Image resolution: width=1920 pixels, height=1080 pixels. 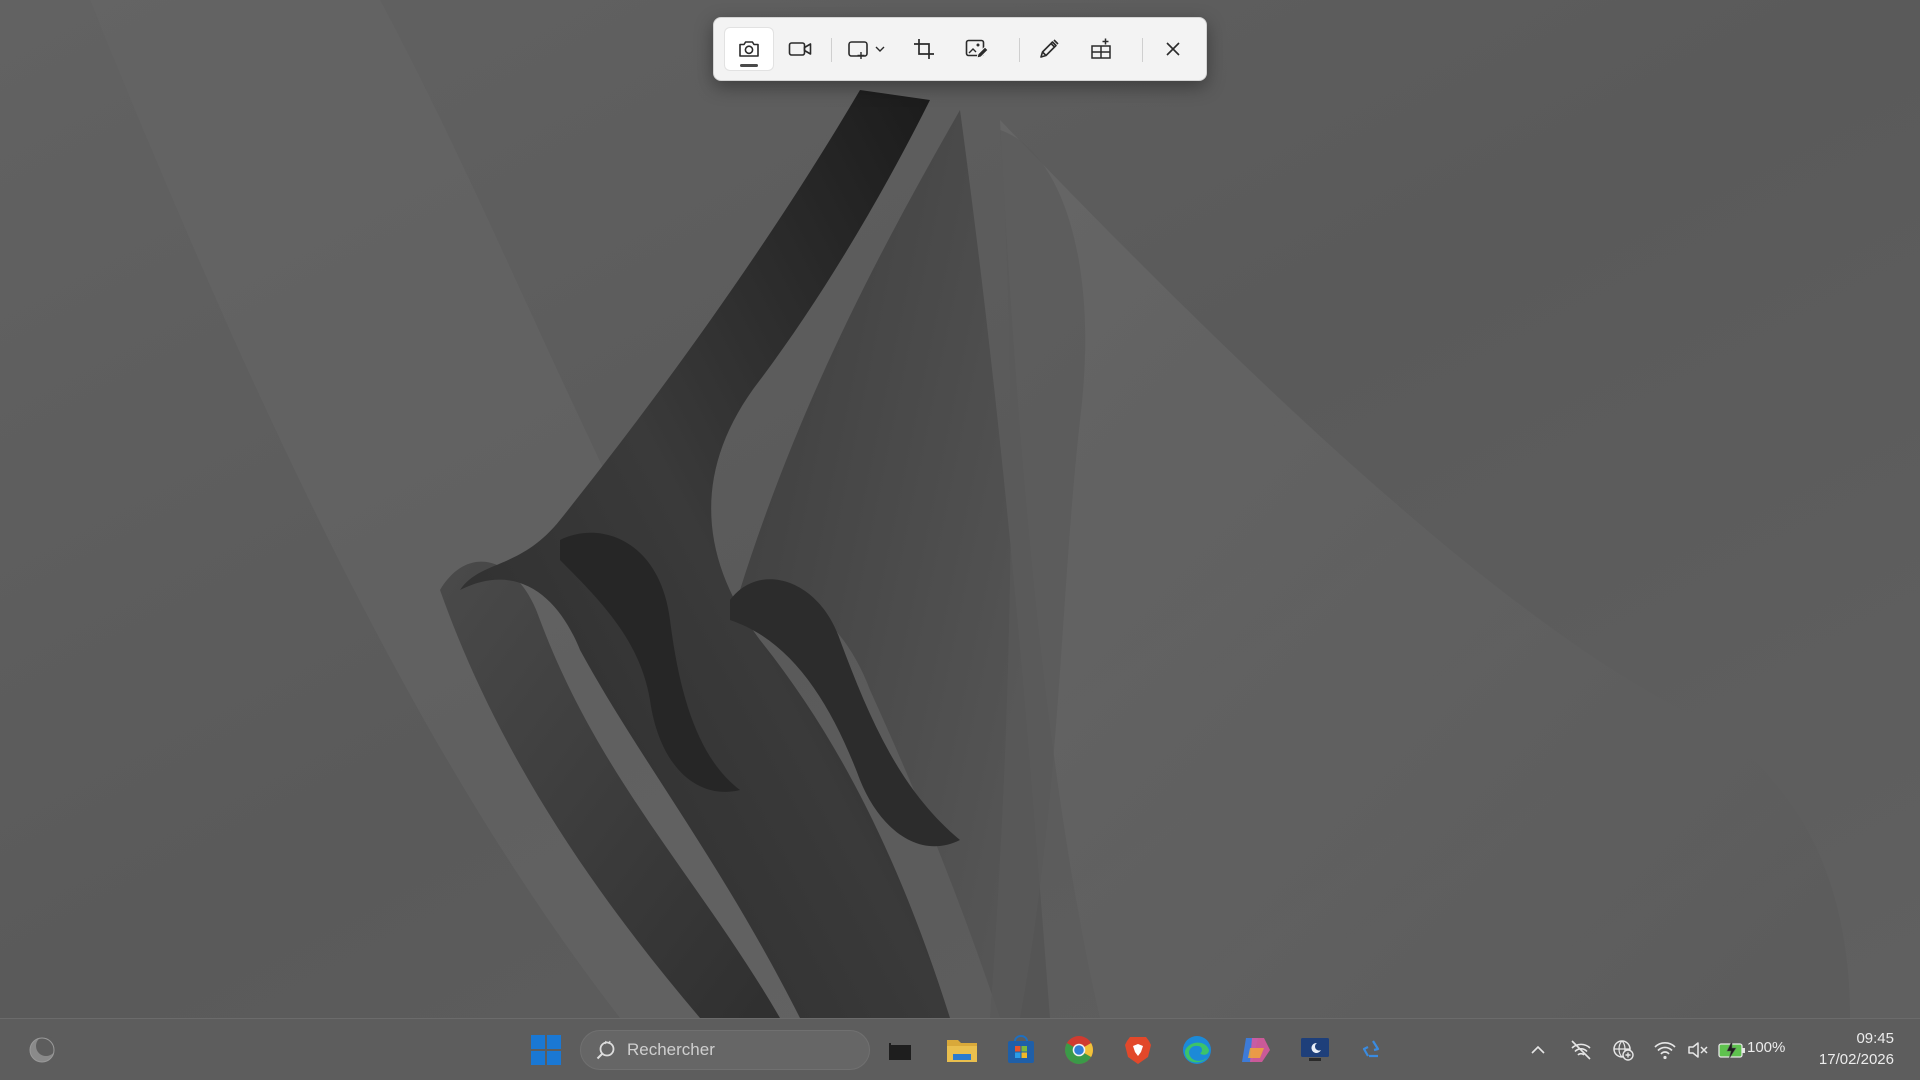 I want to click on close-icon, so click(x=1173, y=49).